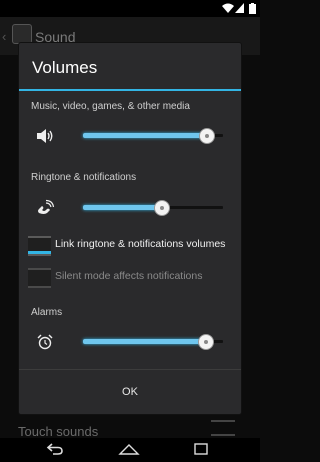  What do you see at coordinates (39, 246) in the screenshot?
I see `link-volumes-checkbox` at bounding box center [39, 246].